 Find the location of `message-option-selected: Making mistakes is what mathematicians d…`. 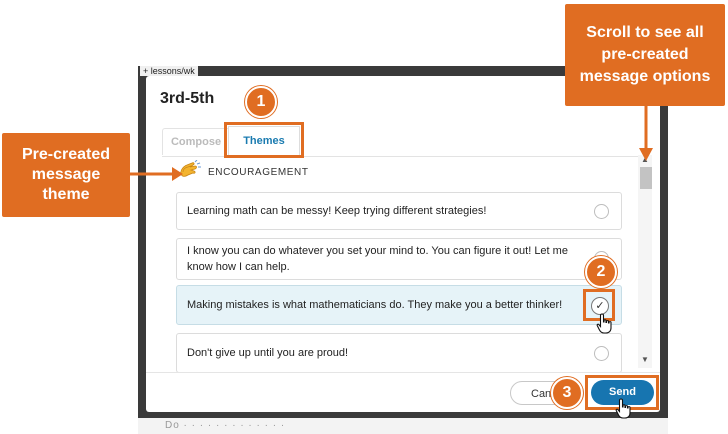

message-option-selected: Making mistakes is what mathematicians d… is located at coordinates (399, 305).